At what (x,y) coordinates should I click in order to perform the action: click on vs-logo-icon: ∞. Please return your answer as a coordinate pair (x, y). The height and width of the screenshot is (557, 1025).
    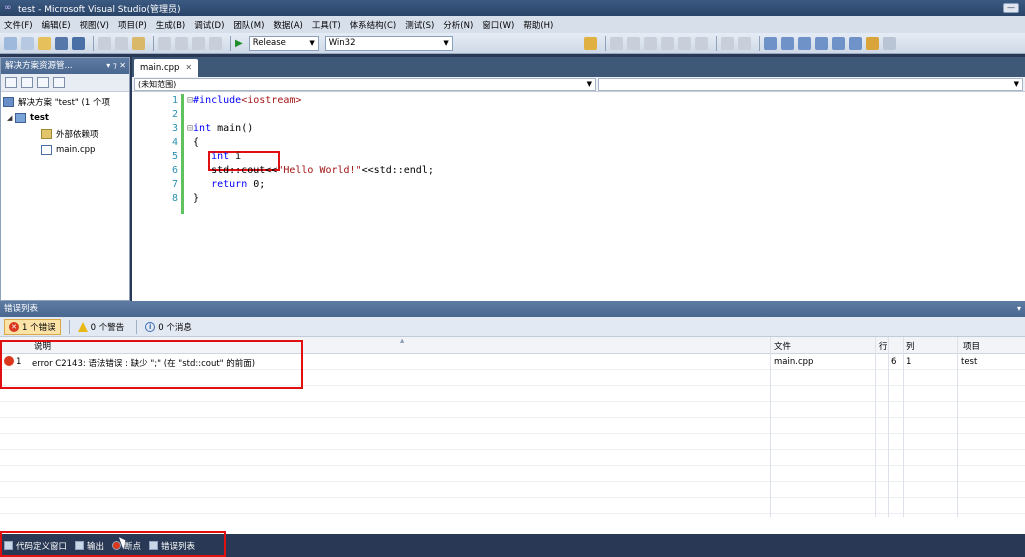
    Looking at the image, I should click on (8, 8).